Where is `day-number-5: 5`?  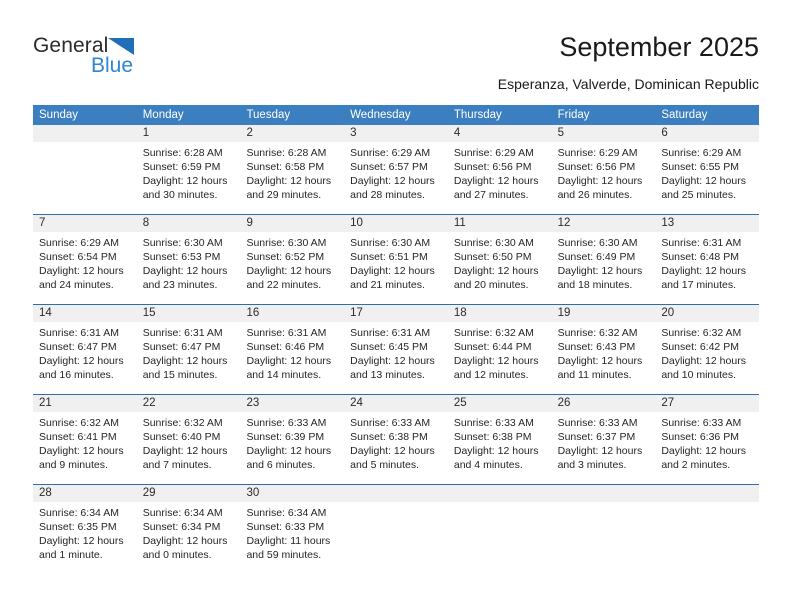 day-number-5: 5 is located at coordinates (604, 133).